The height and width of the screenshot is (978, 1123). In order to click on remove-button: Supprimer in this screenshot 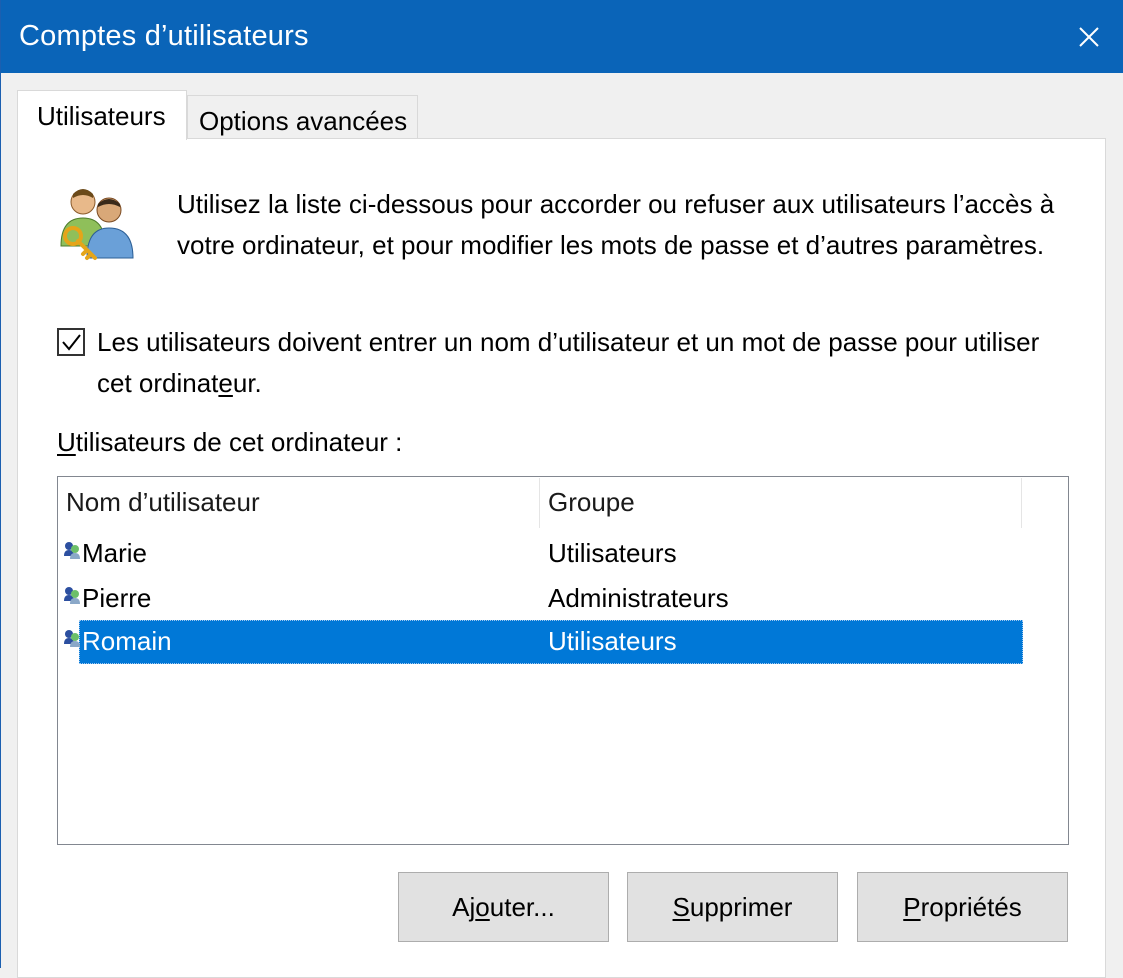, I will do `click(732, 907)`.